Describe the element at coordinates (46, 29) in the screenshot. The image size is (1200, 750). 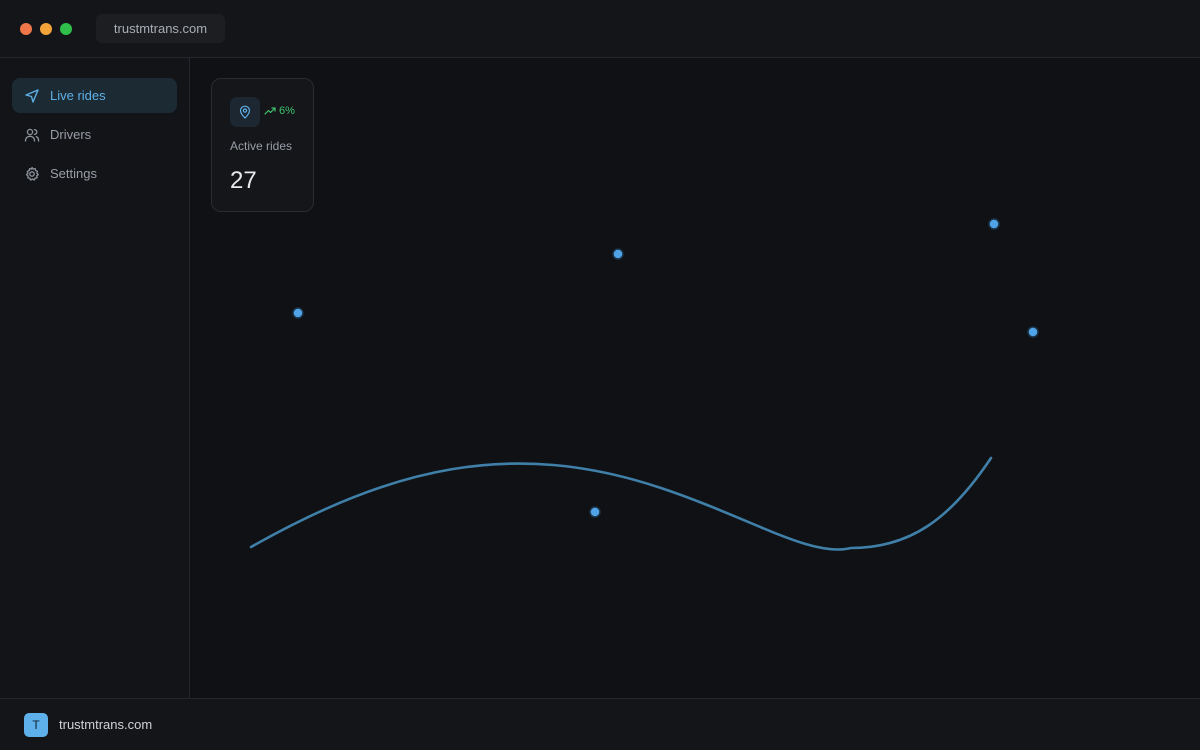
I see `minimize-window-button` at that location.